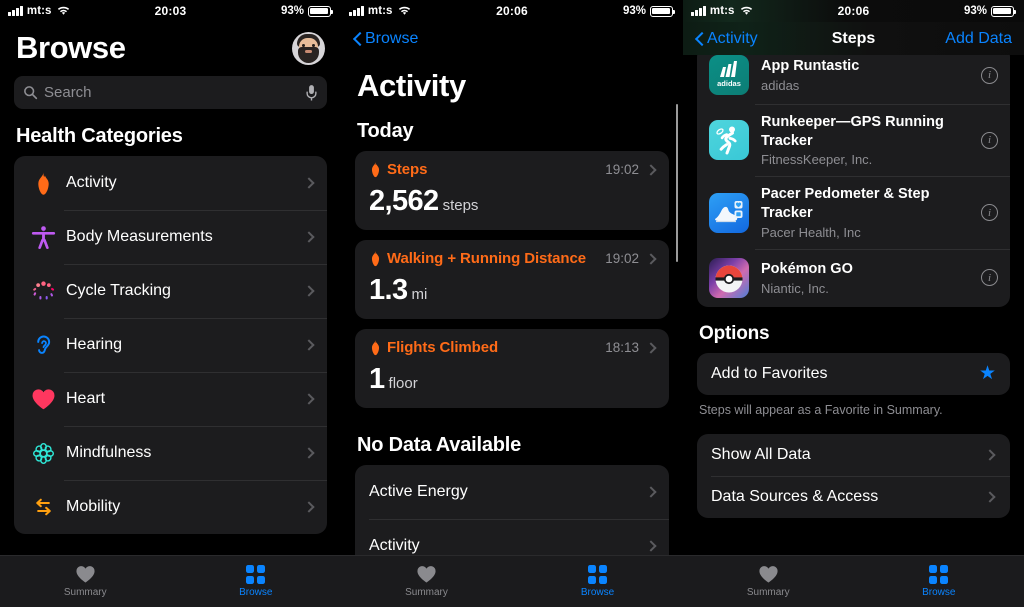  What do you see at coordinates (512, 11) in the screenshot?
I see `status-bar: mt:s 20:06 93%` at bounding box center [512, 11].